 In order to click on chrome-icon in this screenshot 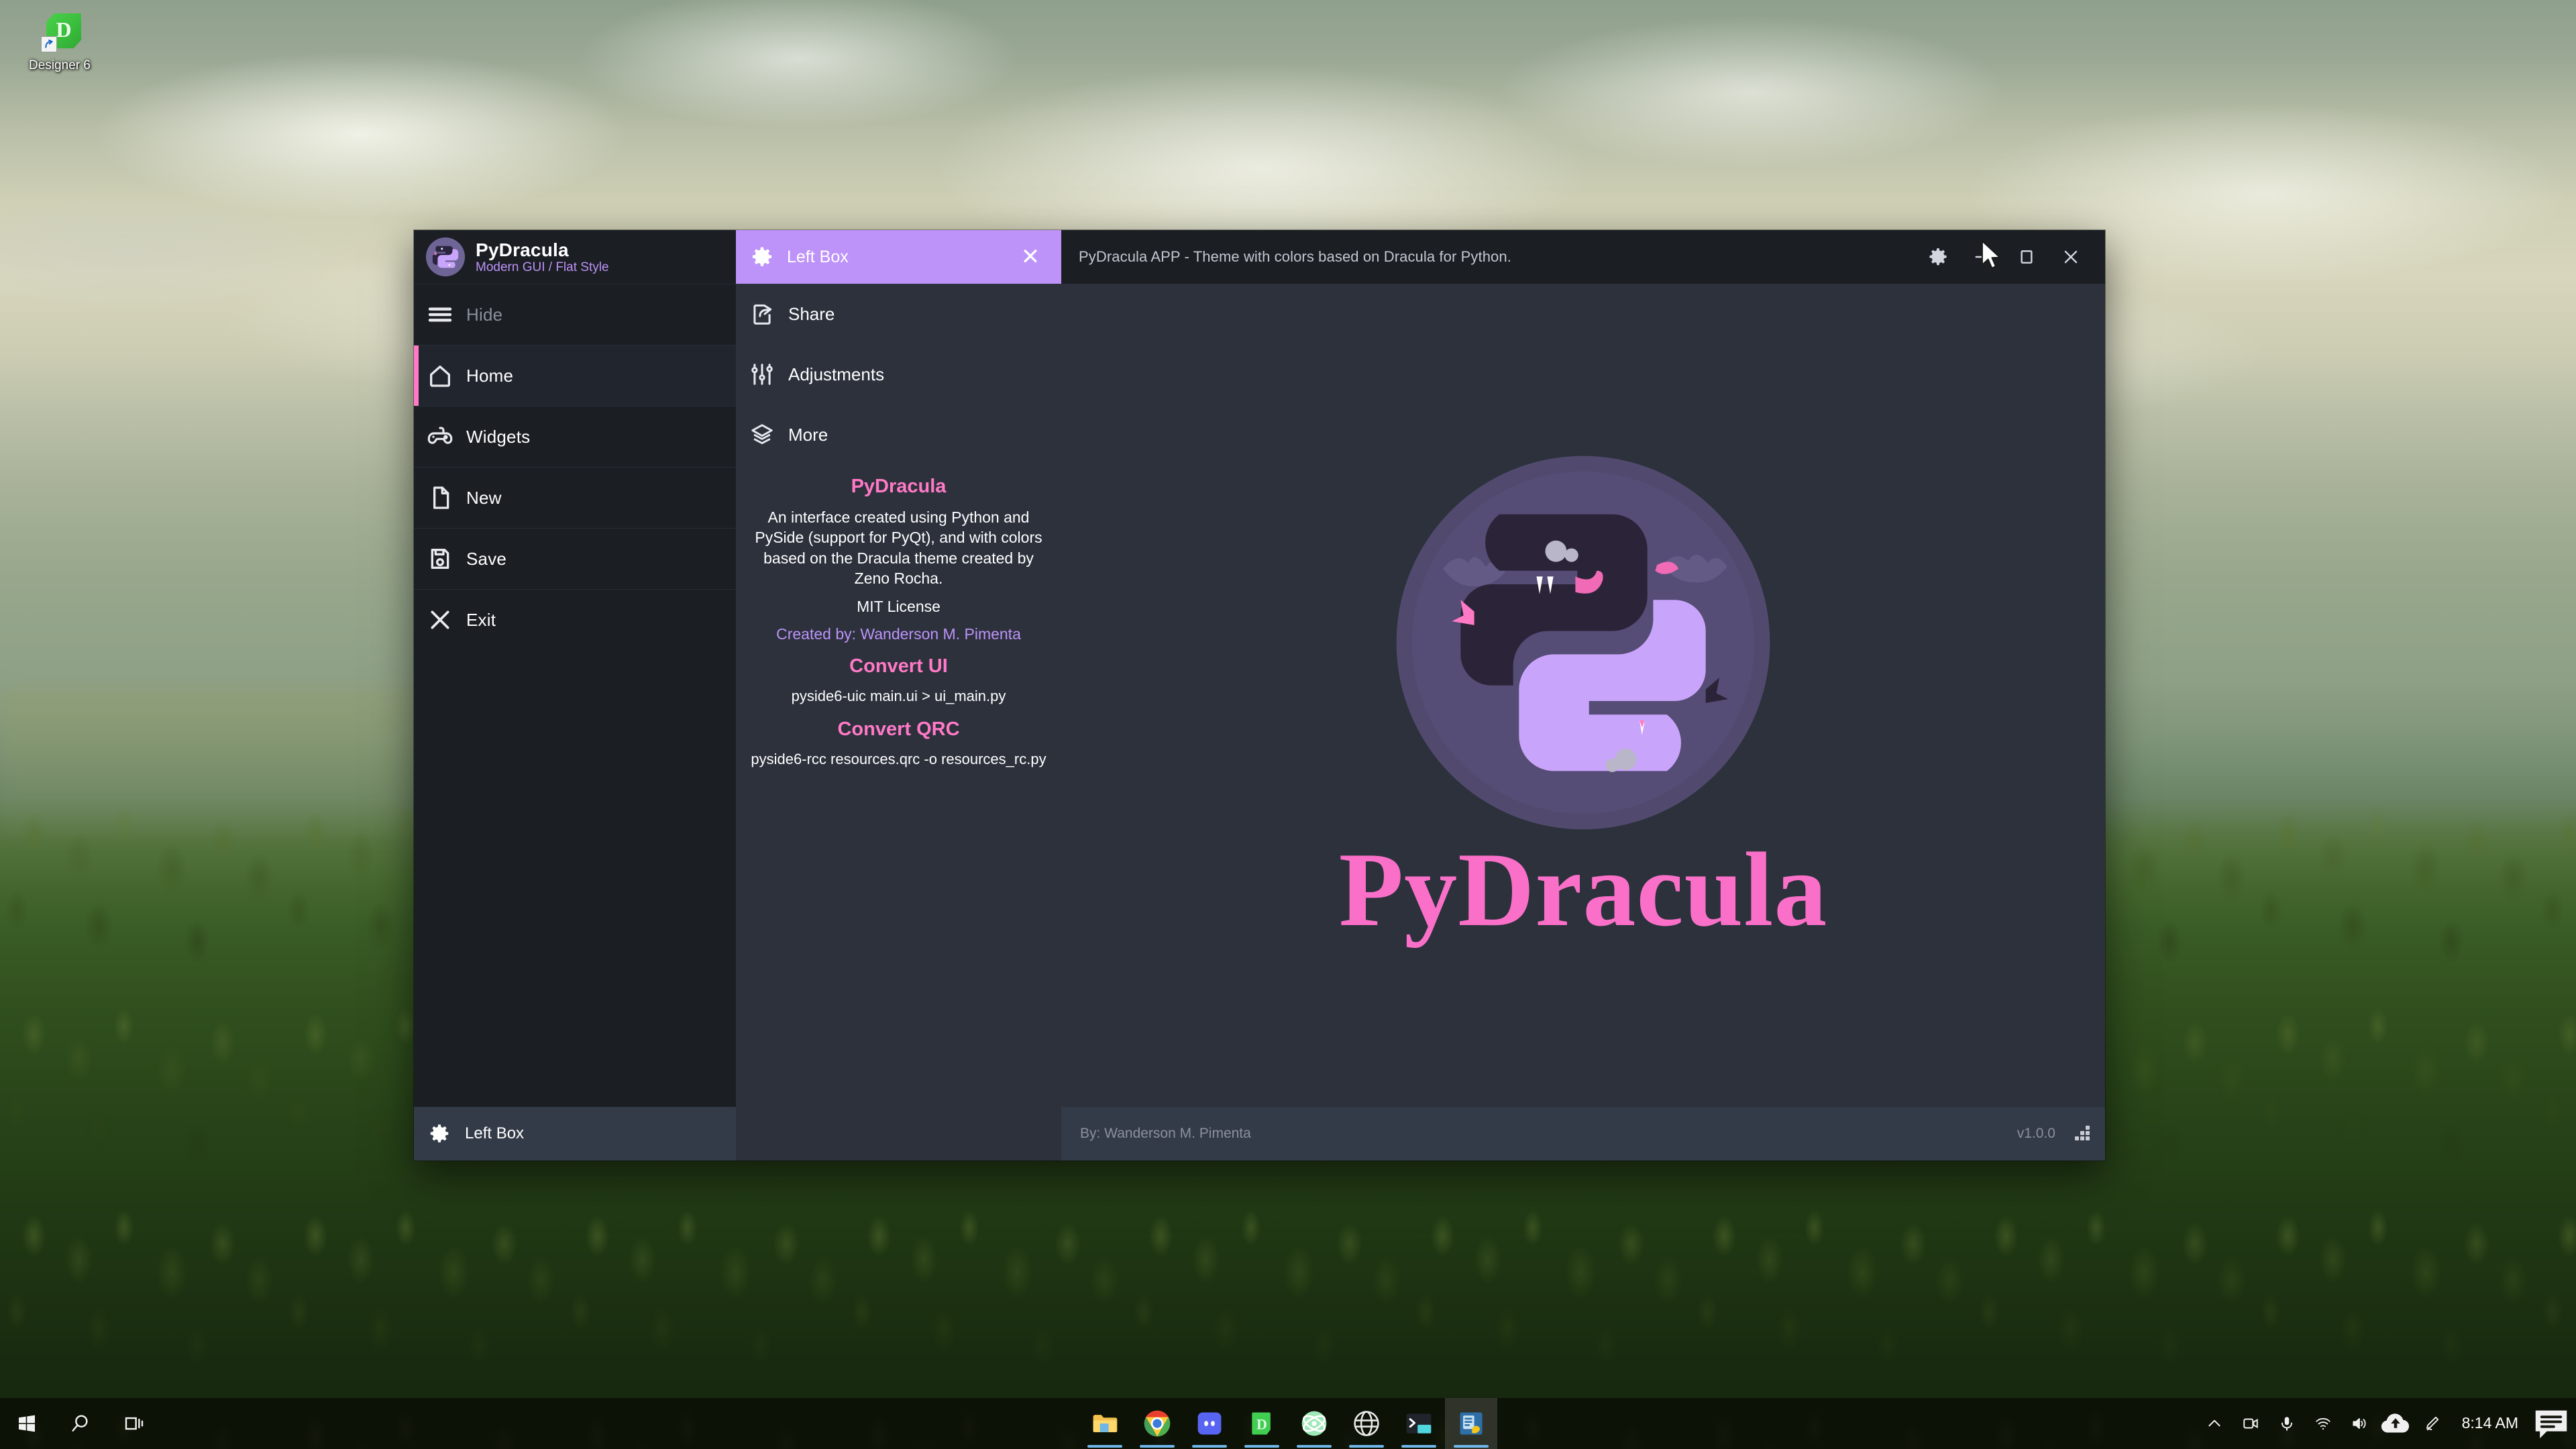, I will do `click(1157, 1423)`.